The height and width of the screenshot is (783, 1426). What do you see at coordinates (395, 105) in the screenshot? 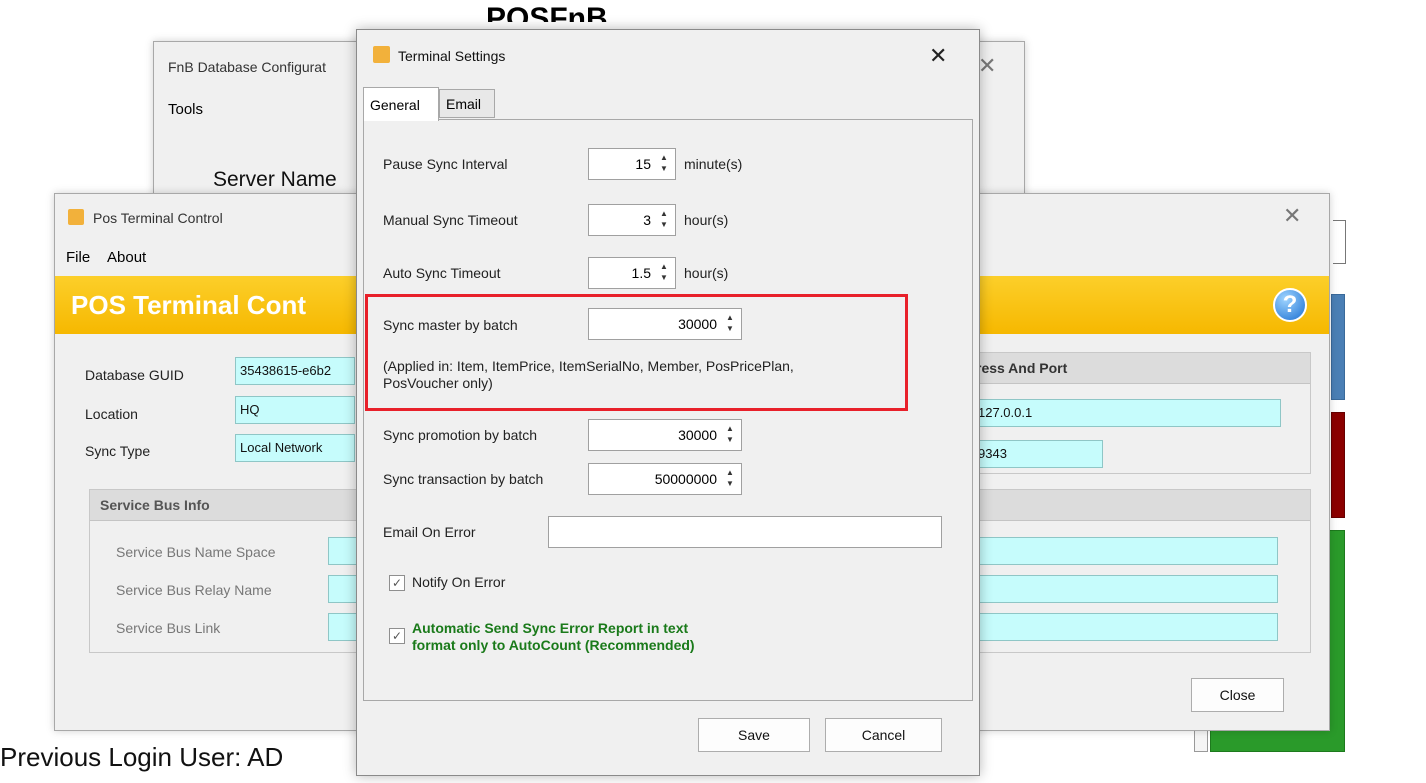
I see `tab-general-label: General` at bounding box center [395, 105].